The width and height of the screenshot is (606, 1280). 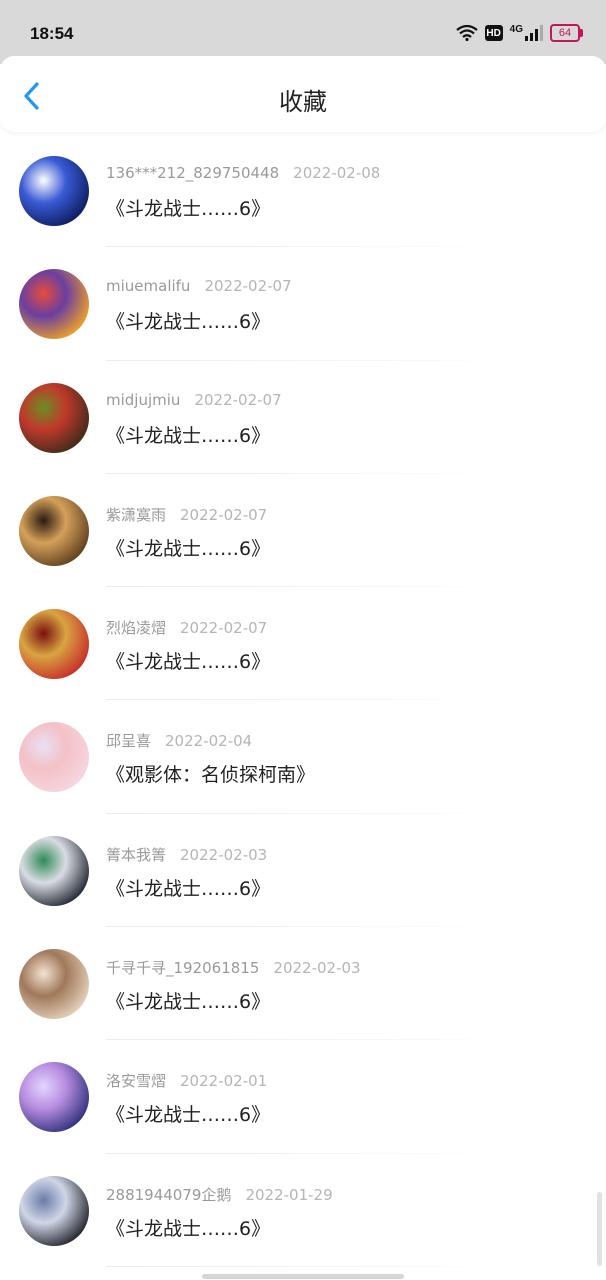 I want to click on date: 2022-01-29, so click(x=289, y=1194).